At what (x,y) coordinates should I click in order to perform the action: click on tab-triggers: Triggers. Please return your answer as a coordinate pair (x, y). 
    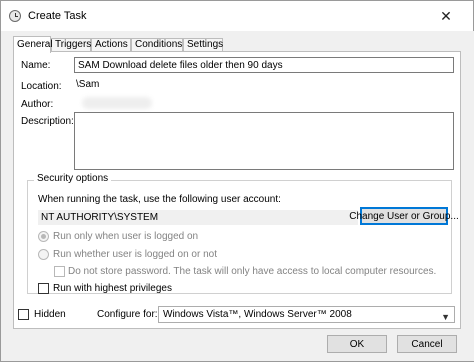
    Looking at the image, I should click on (71, 45).